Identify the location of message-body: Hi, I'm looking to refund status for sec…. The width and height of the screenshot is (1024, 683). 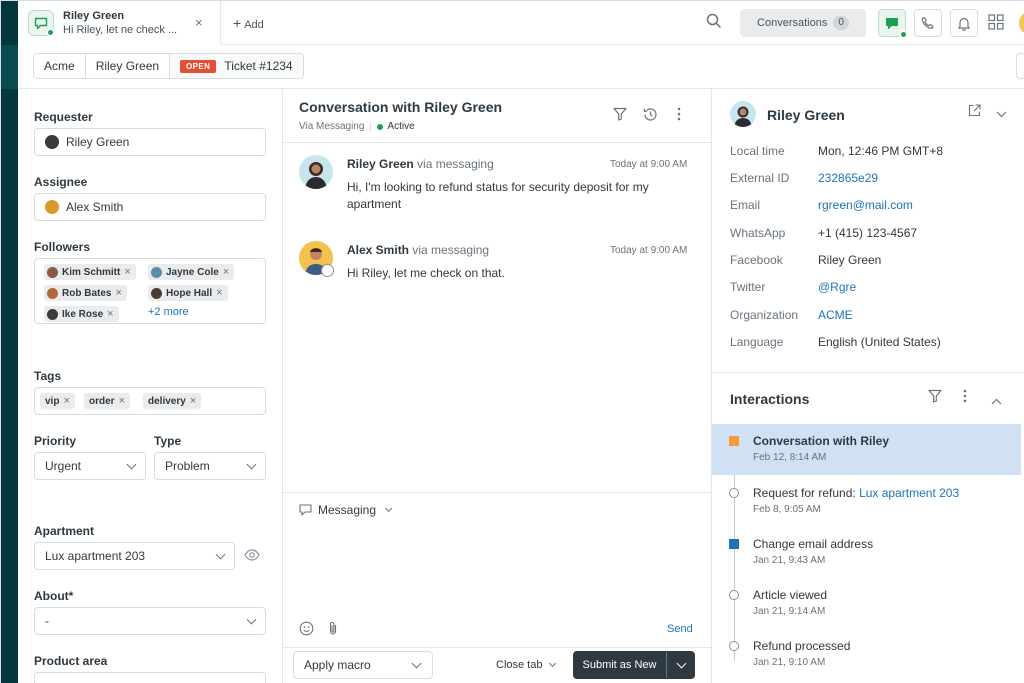
(498, 195).